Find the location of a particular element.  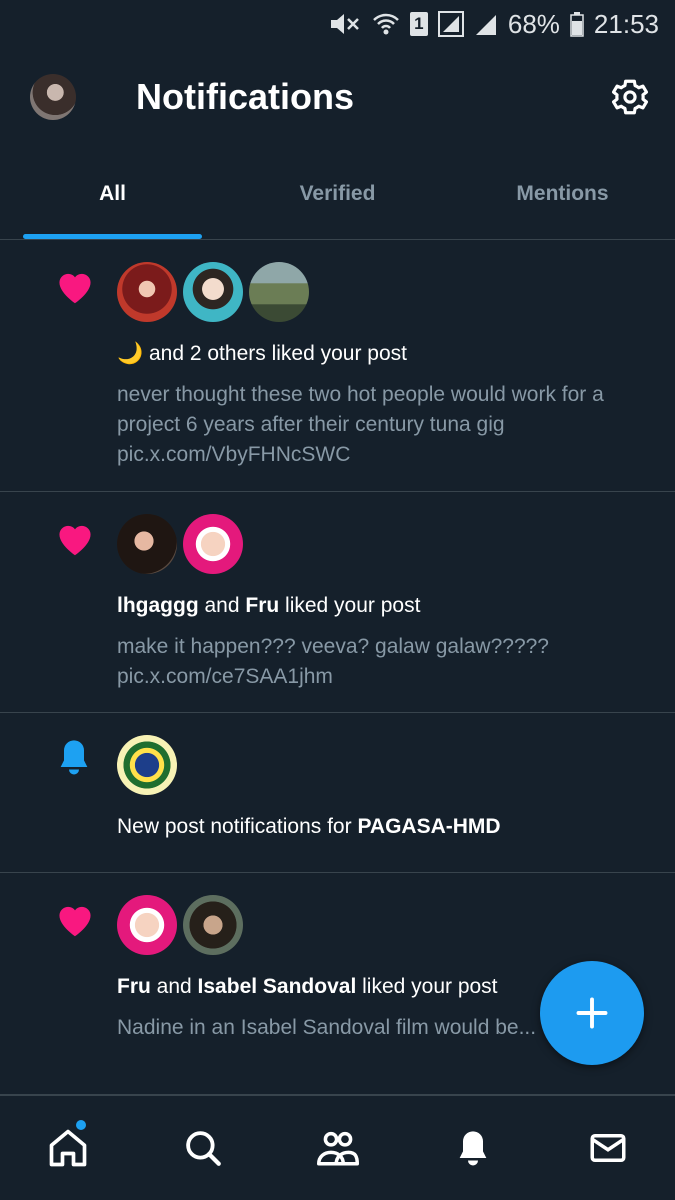

nav-communities is located at coordinates (337, 1148).